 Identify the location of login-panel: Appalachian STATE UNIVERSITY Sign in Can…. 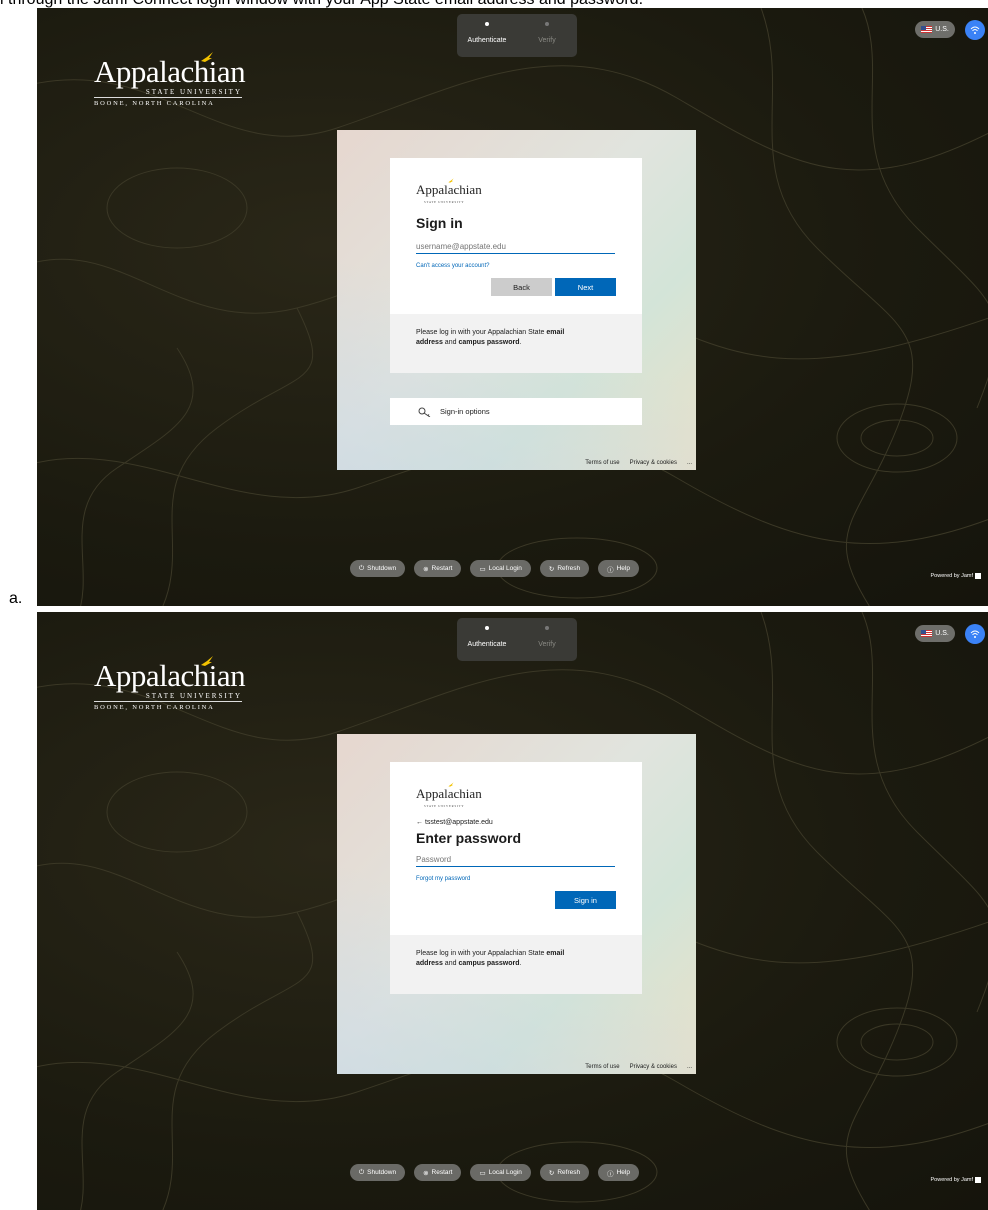
(516, 300).